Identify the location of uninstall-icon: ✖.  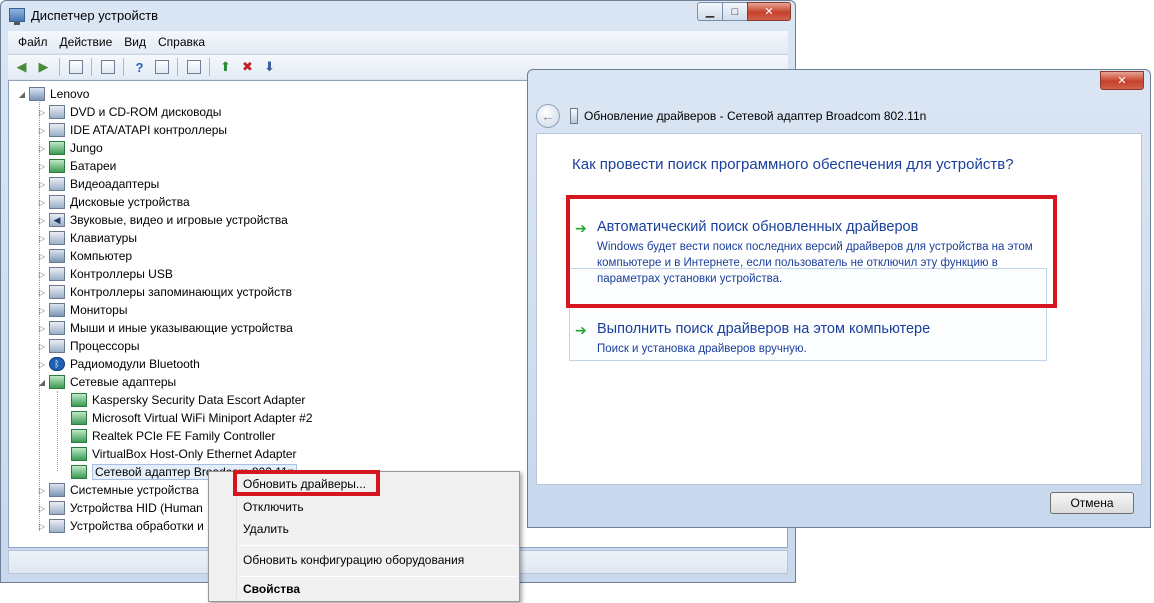
(247, 67).